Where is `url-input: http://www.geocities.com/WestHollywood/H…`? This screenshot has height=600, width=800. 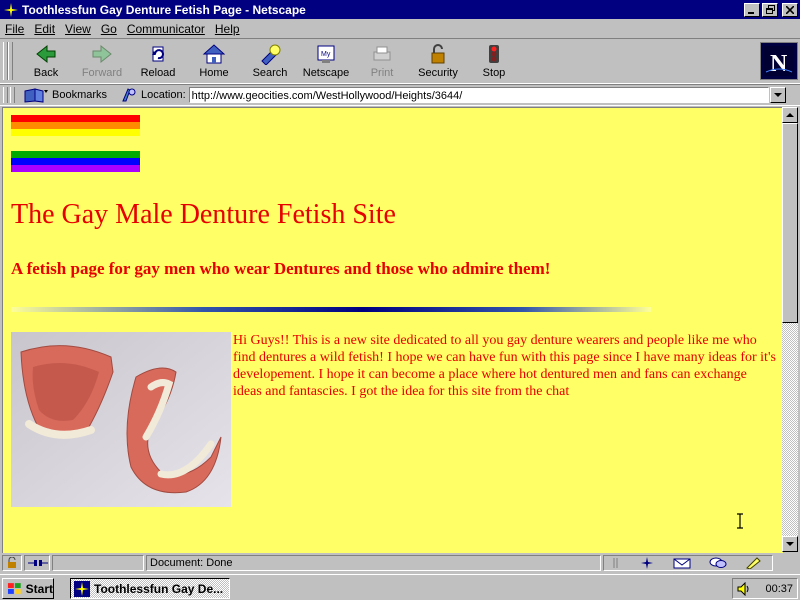
url-input: http://www.geocities.com/WestHollywood/H… is located at coordinates (478, 95).